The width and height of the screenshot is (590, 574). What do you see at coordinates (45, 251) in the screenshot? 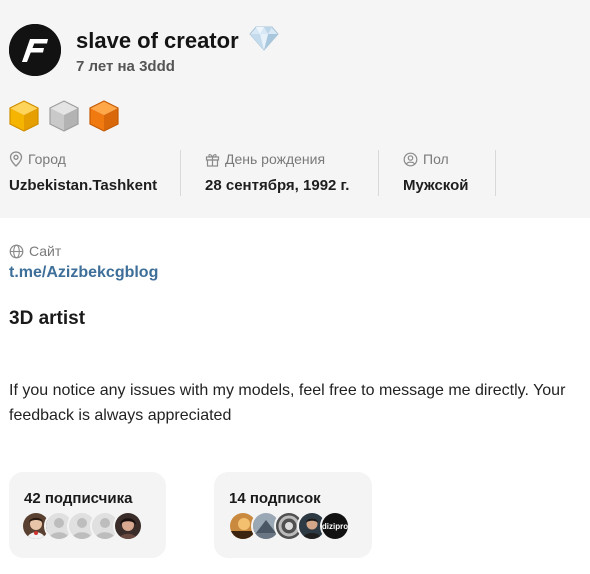
I see `site-label: Сайт` at bounding box center [45, 251].